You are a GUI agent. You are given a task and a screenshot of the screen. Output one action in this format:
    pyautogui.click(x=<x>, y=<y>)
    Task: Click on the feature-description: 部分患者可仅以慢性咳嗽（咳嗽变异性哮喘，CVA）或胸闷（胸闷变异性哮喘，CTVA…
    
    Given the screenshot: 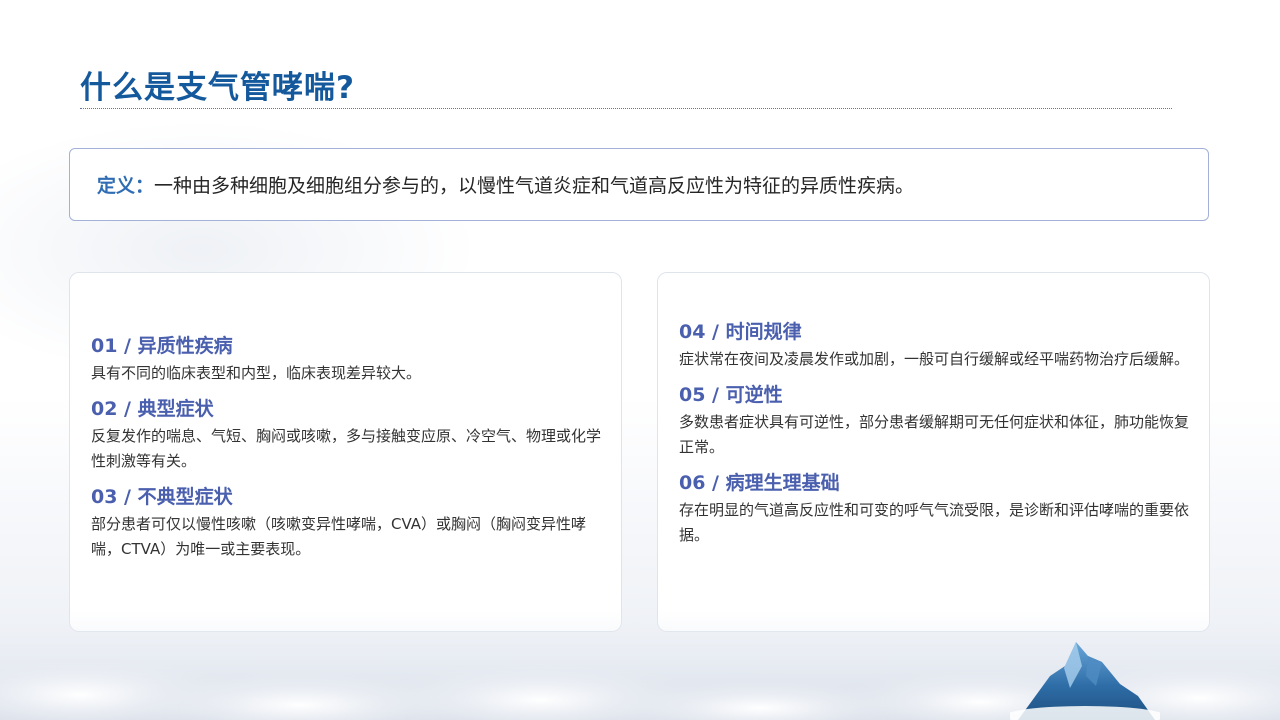 What is the action you would take?
    pyautogui.click(x=339, y=536)
    